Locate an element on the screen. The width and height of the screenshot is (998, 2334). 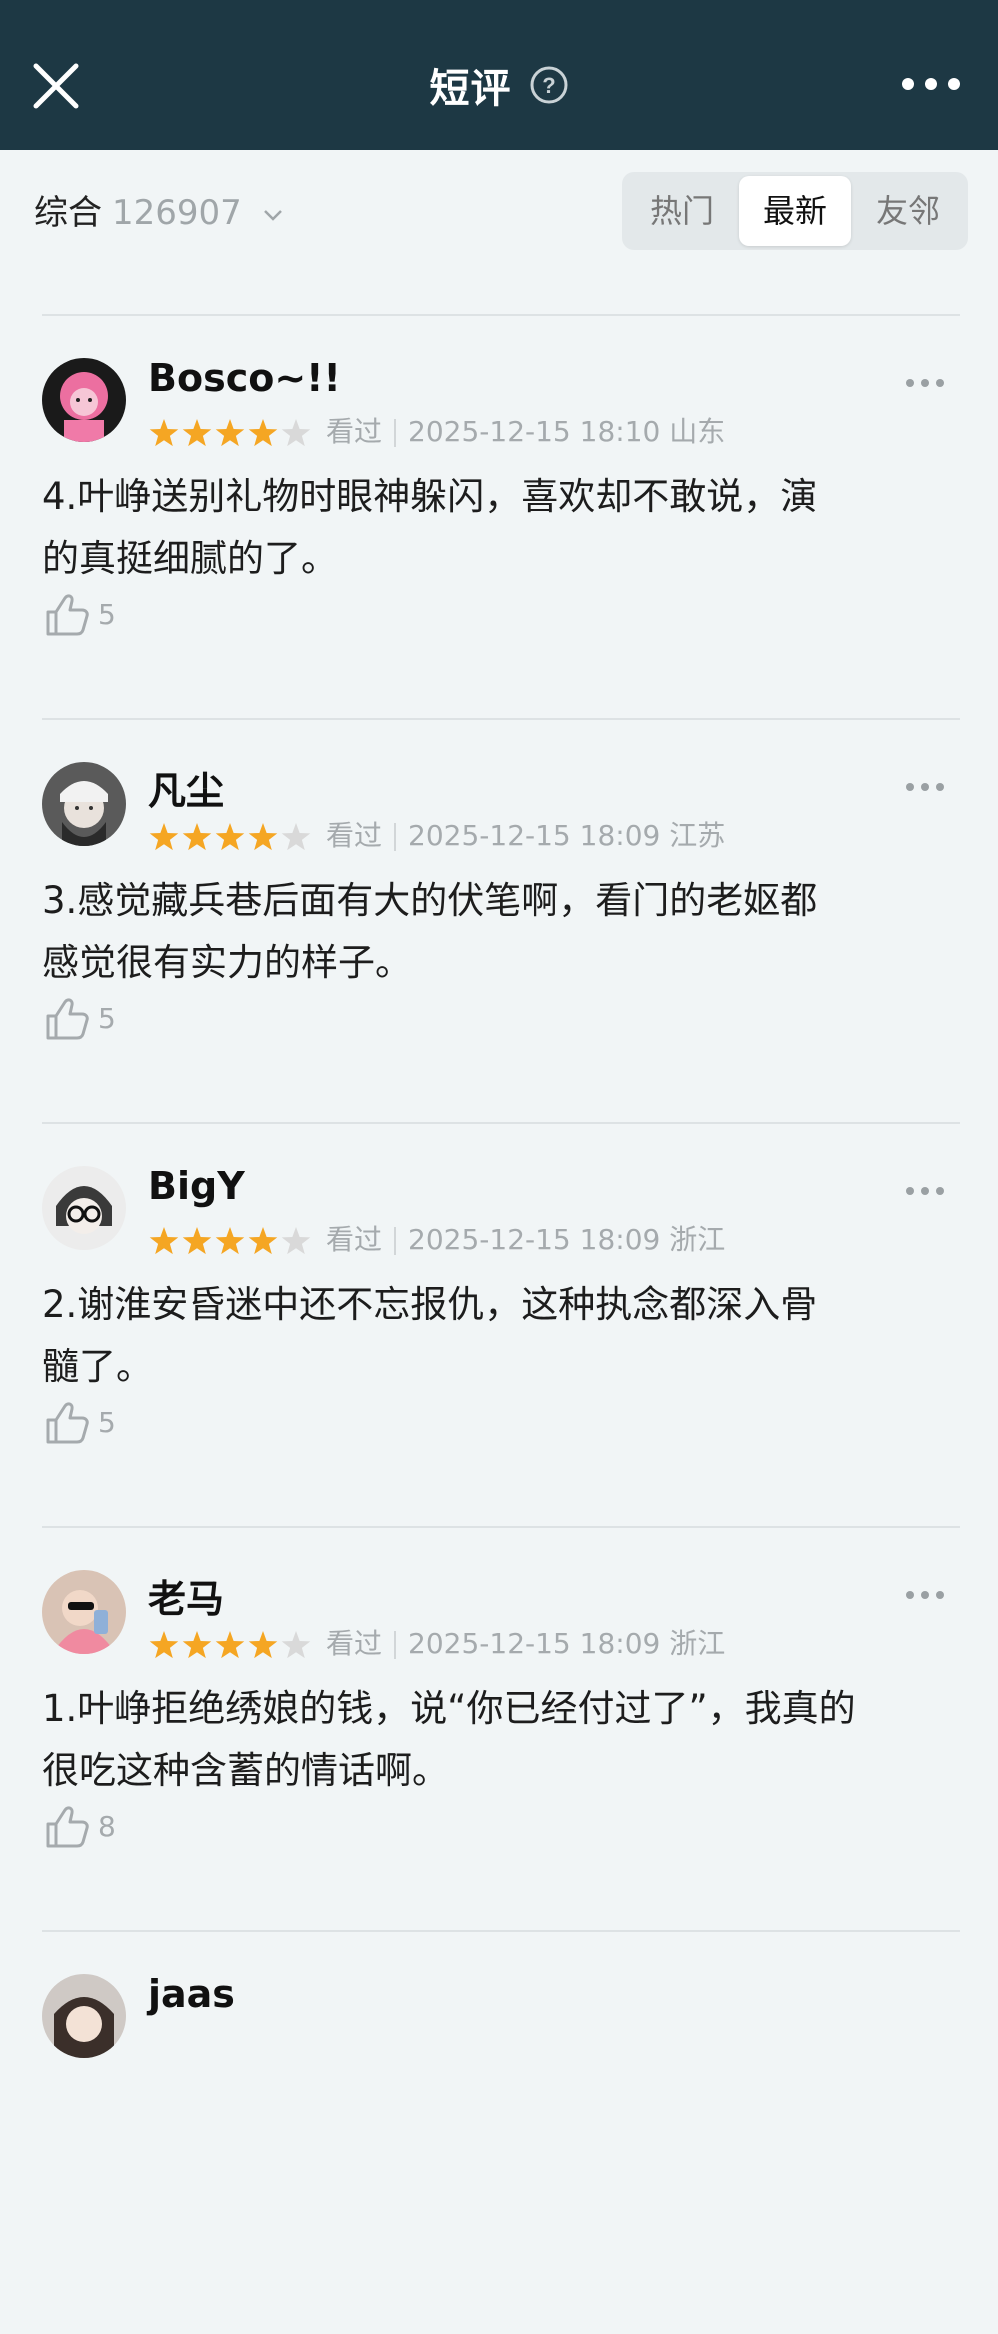
top-bar: 短评 ? is located at coordinates (499, 75).